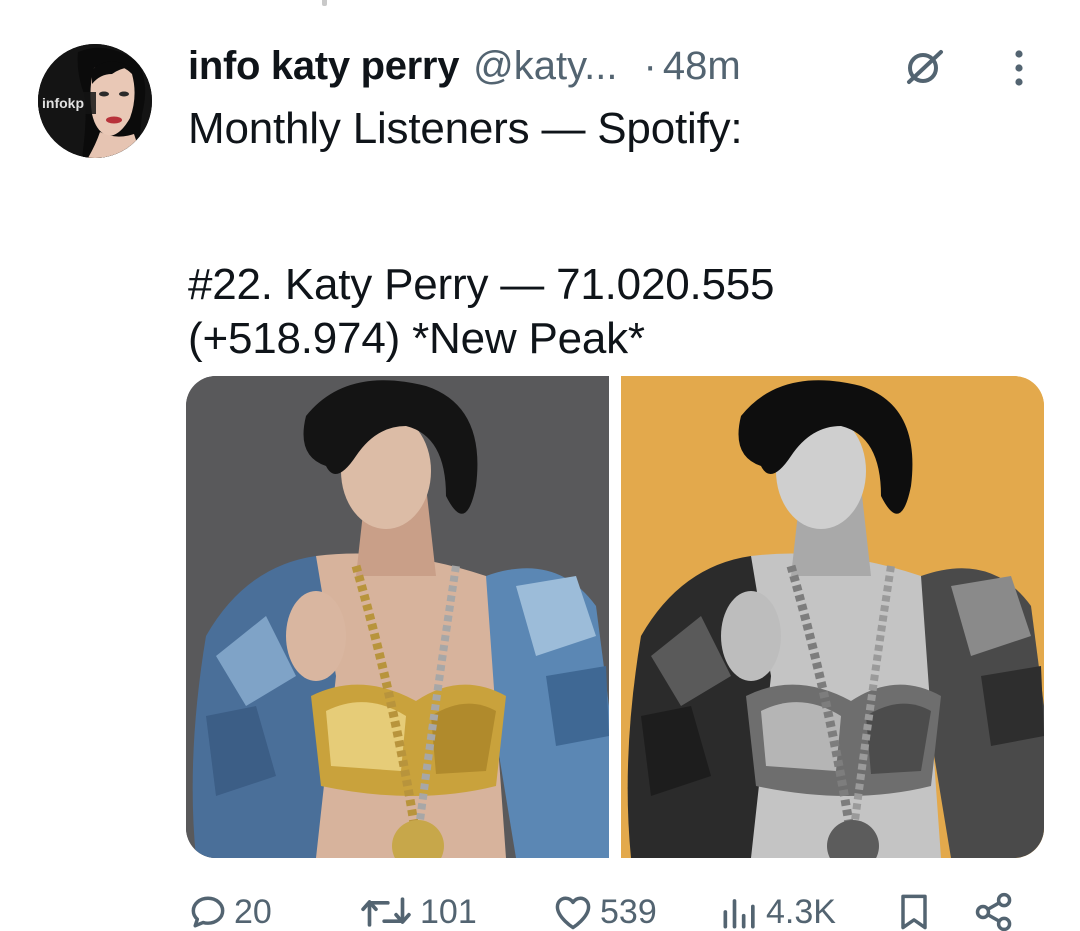 This screenshot has width=1080, height=931. Describe the element at coordinates (416, 909) in the screenshot. I see `repost-button: 101` at that location.